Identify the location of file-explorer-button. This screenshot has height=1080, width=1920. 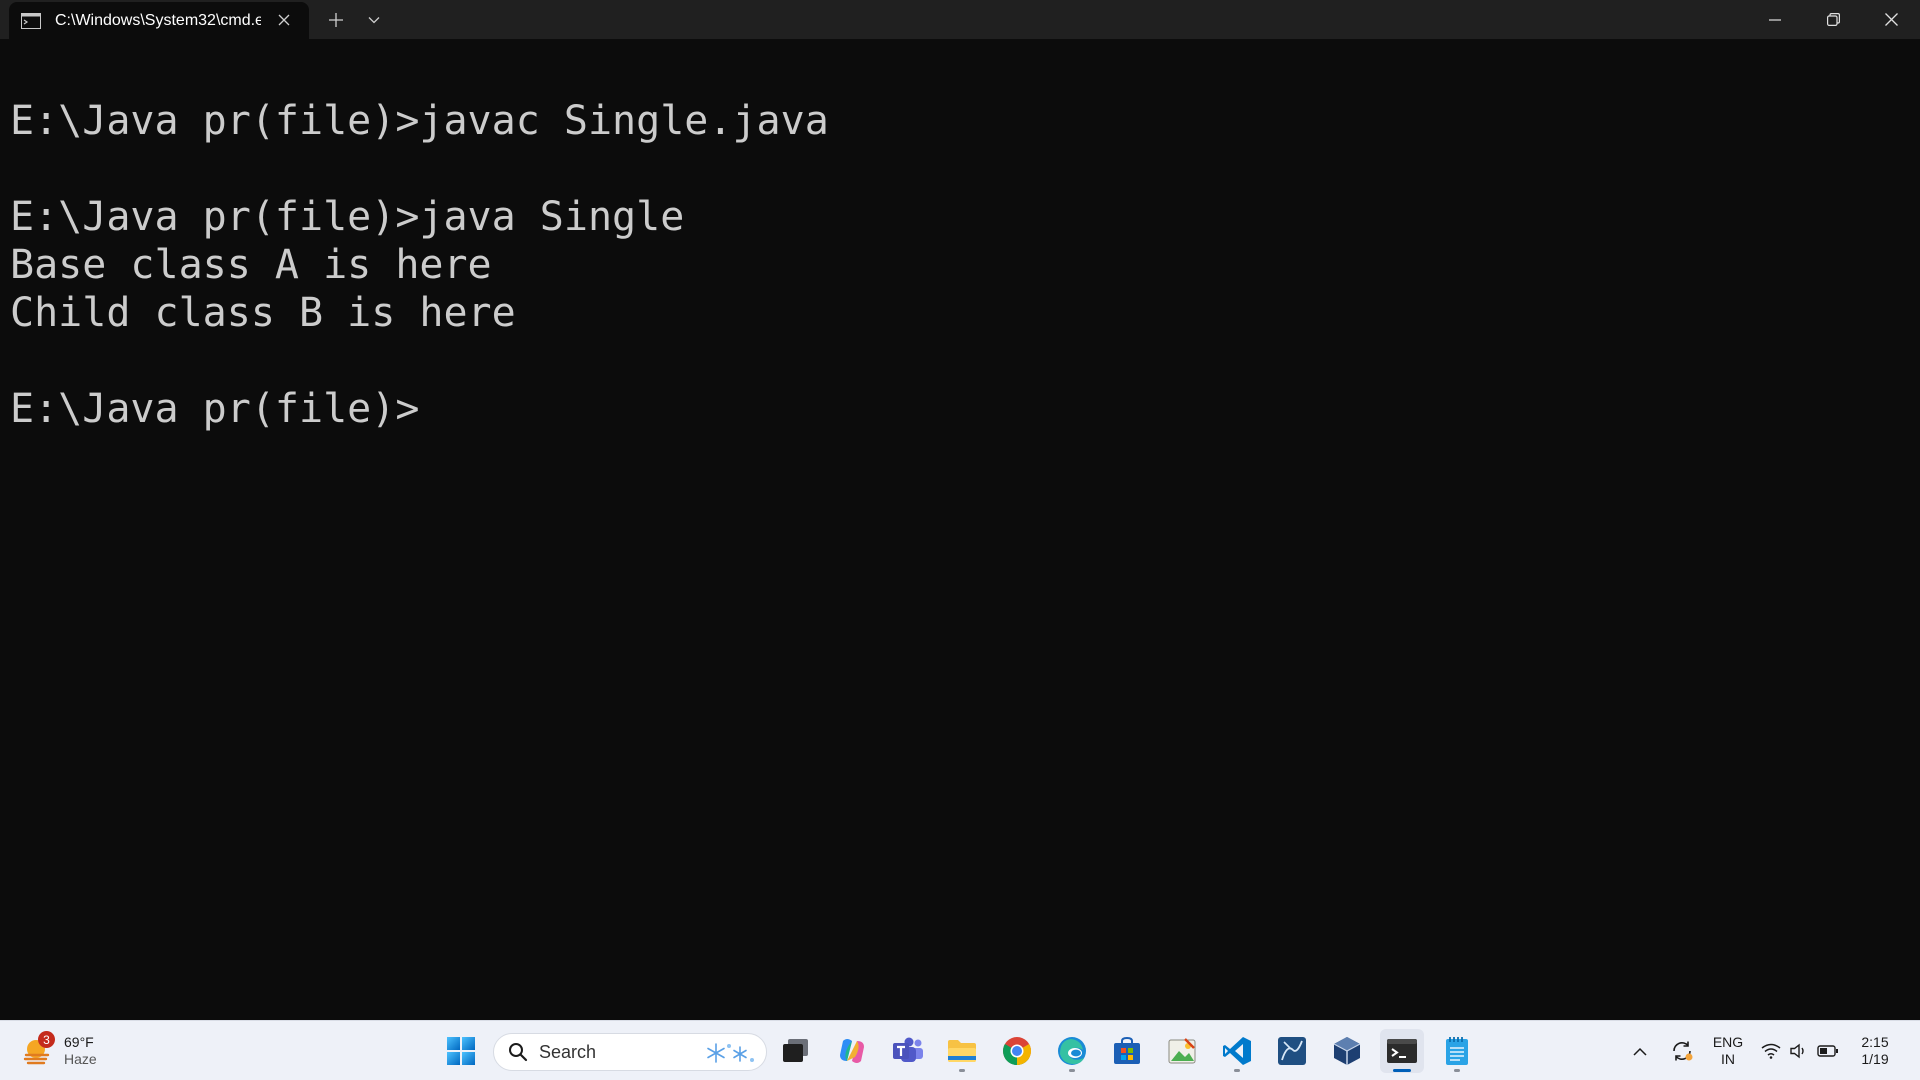
(962, 1051).